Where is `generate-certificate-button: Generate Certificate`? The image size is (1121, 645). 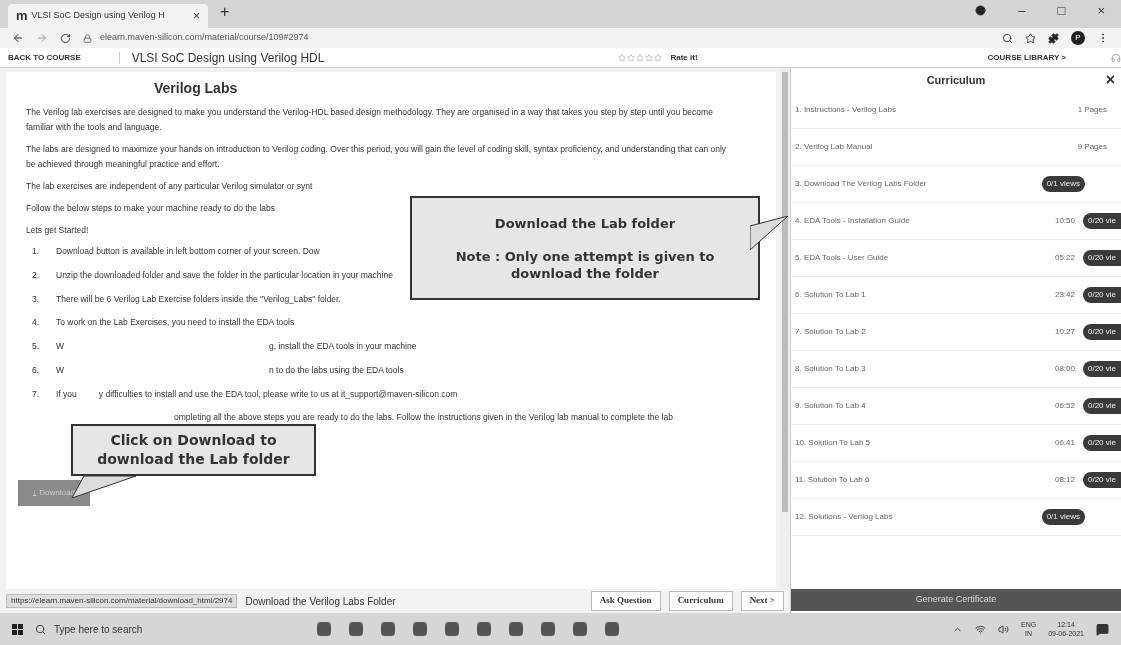 generate-certificate-button: Generate Certificate is located at coordinates (956, 600).